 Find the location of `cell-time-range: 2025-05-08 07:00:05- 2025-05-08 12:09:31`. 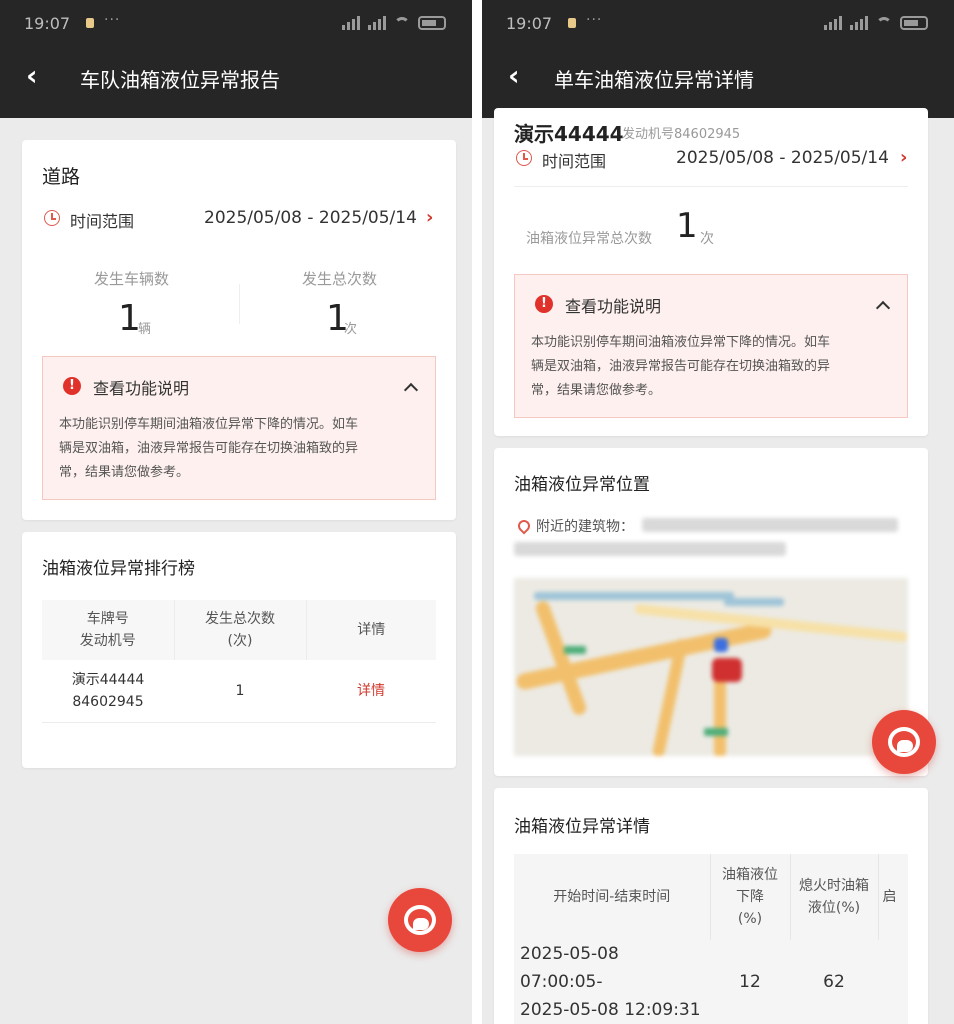

cell-time-range: 2025-05-08 07:00:05- 2025-05-08 12:09:31 is located at coordinates (612, 982).